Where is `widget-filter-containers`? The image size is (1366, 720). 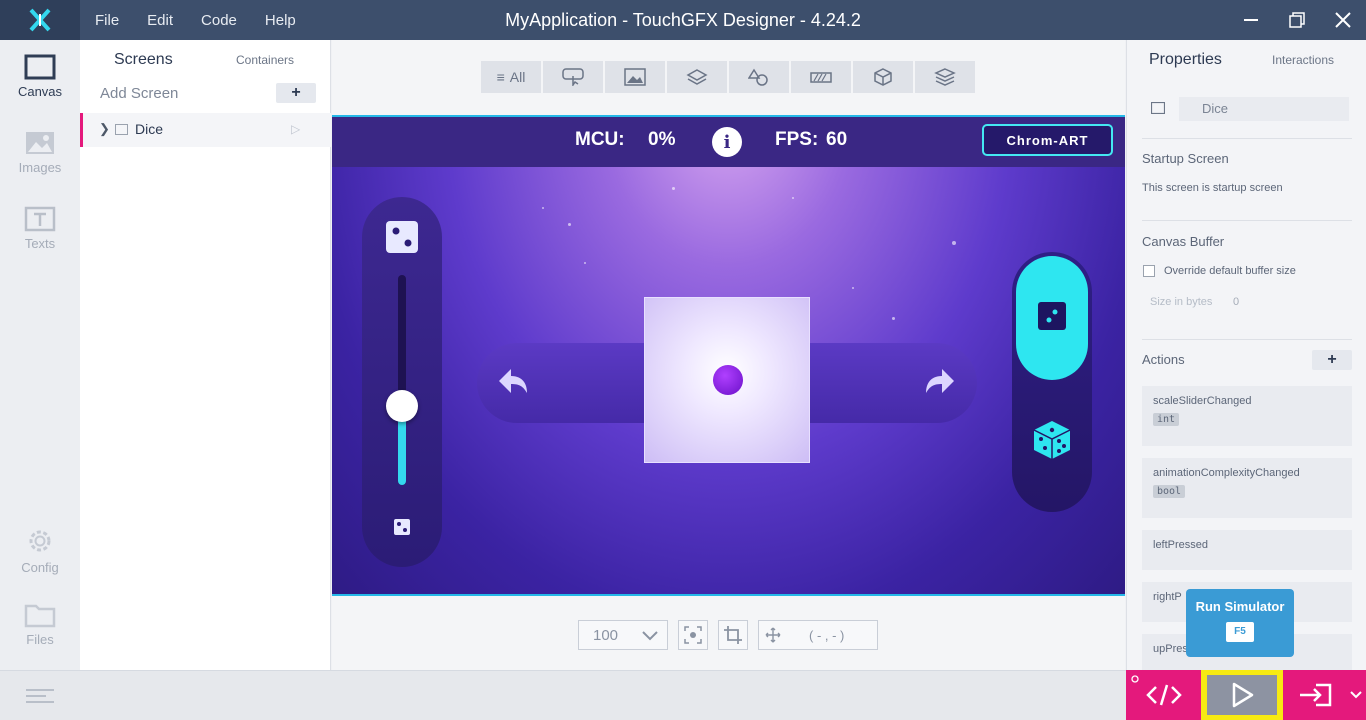
widget-filter-containers is located at coordinates (697, 77).